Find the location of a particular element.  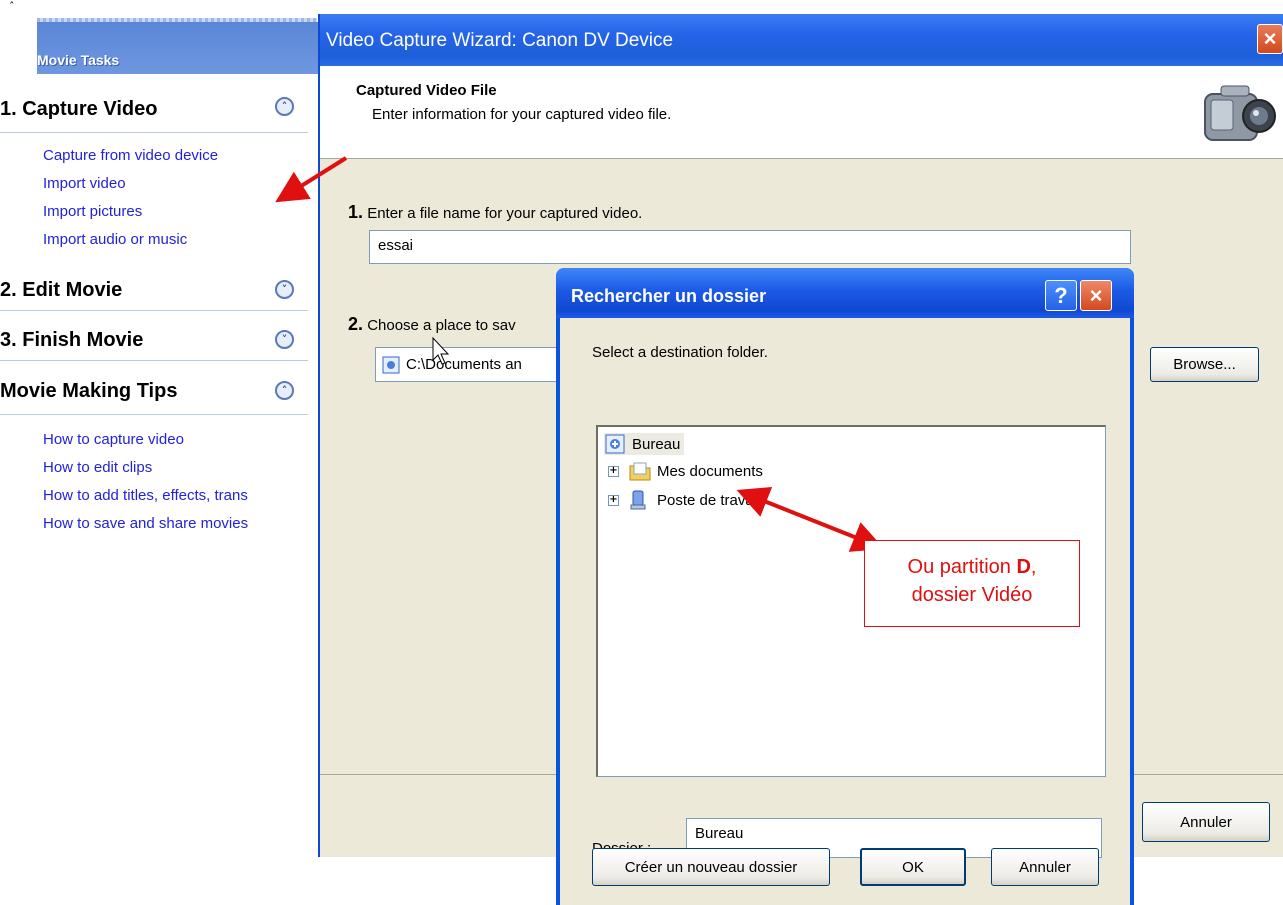

step2-text: Choose a place to sav is located at coordinates (441, 325).